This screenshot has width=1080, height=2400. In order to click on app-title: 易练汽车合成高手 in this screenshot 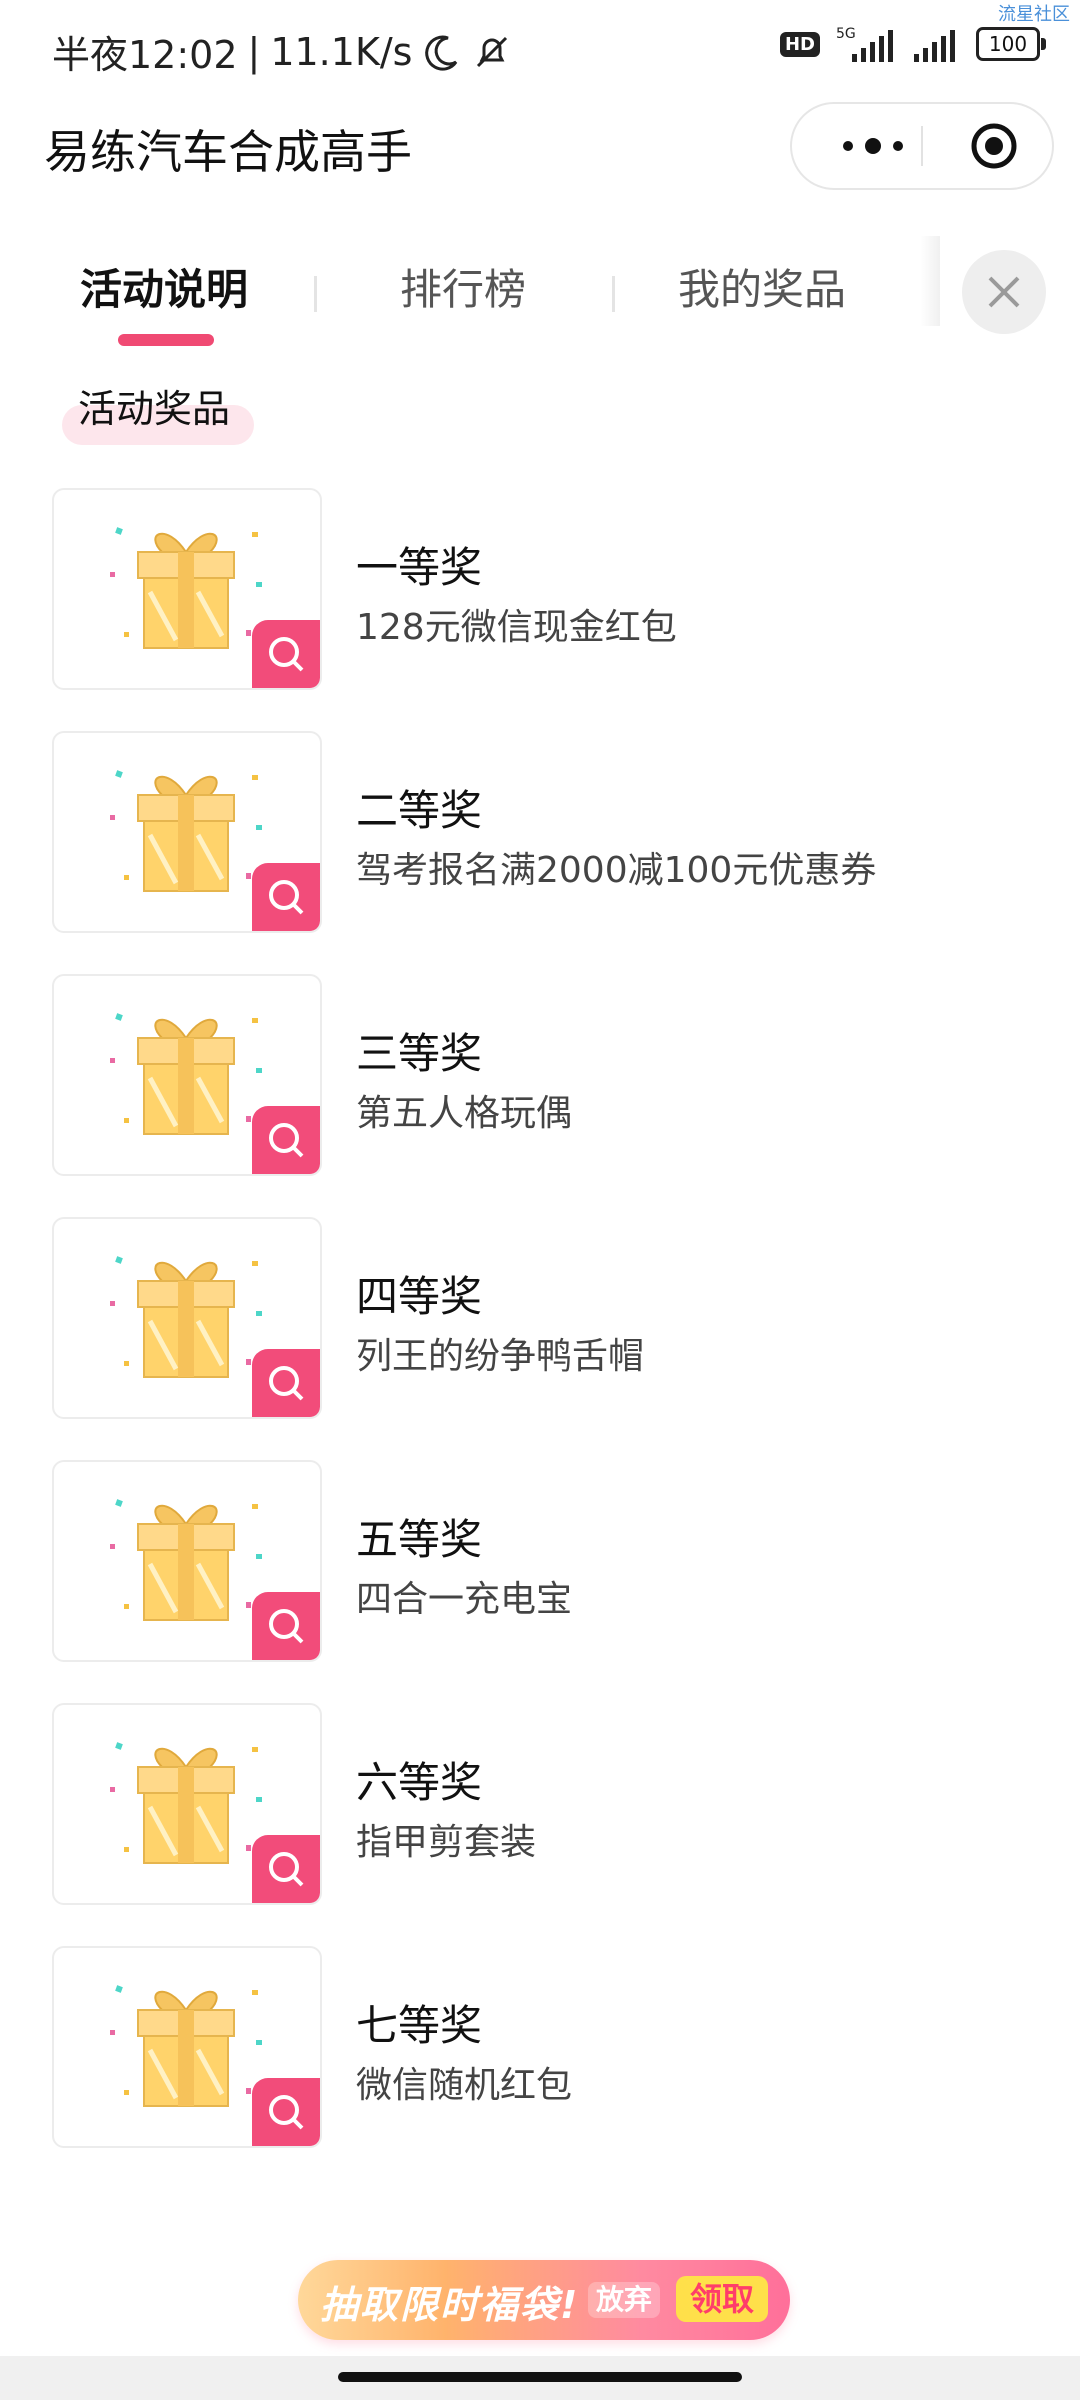, I will do `click(228, 152)`.